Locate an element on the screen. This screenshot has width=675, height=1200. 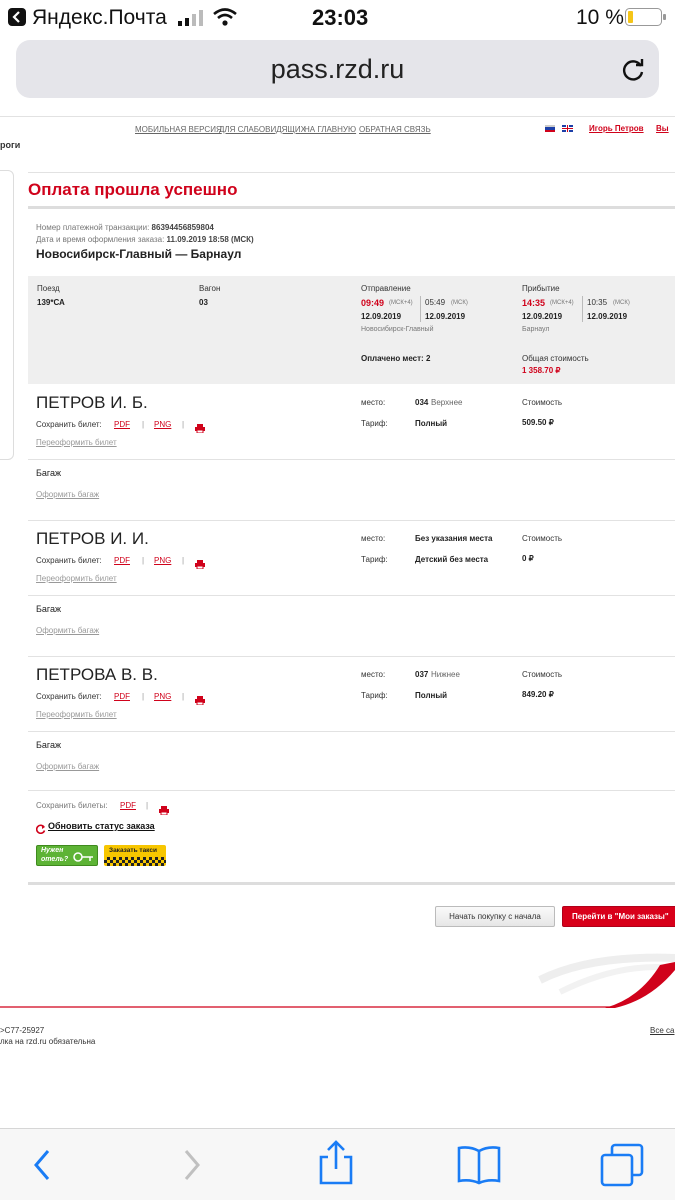
user-suffix-link: Вы is located at coordinates (662, 128).